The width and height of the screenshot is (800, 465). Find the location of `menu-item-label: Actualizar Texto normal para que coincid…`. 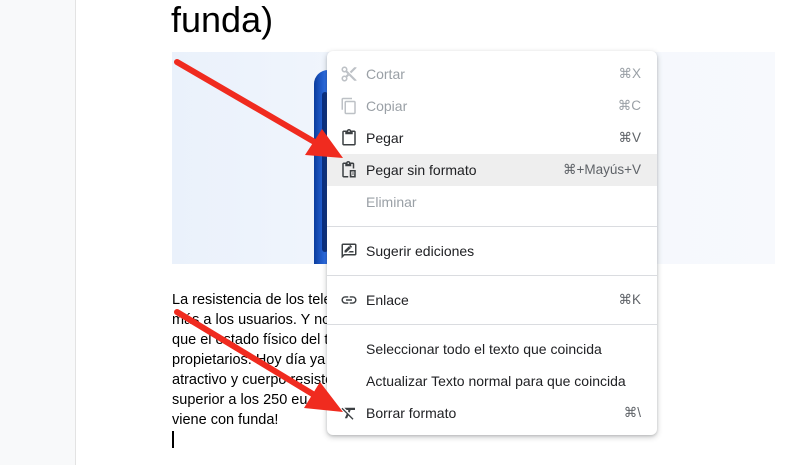

menu-item-label: Actualizar Texto normal para que coincid… is located at coordinates (496, 381).